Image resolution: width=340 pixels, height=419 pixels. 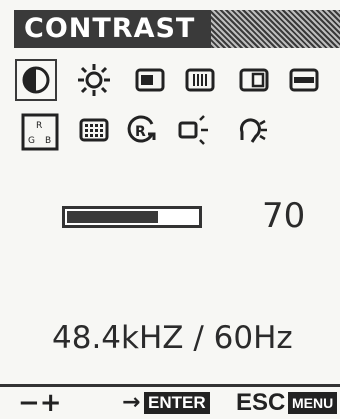 I want to click on contrast-slider, so click(x=132, y=217).